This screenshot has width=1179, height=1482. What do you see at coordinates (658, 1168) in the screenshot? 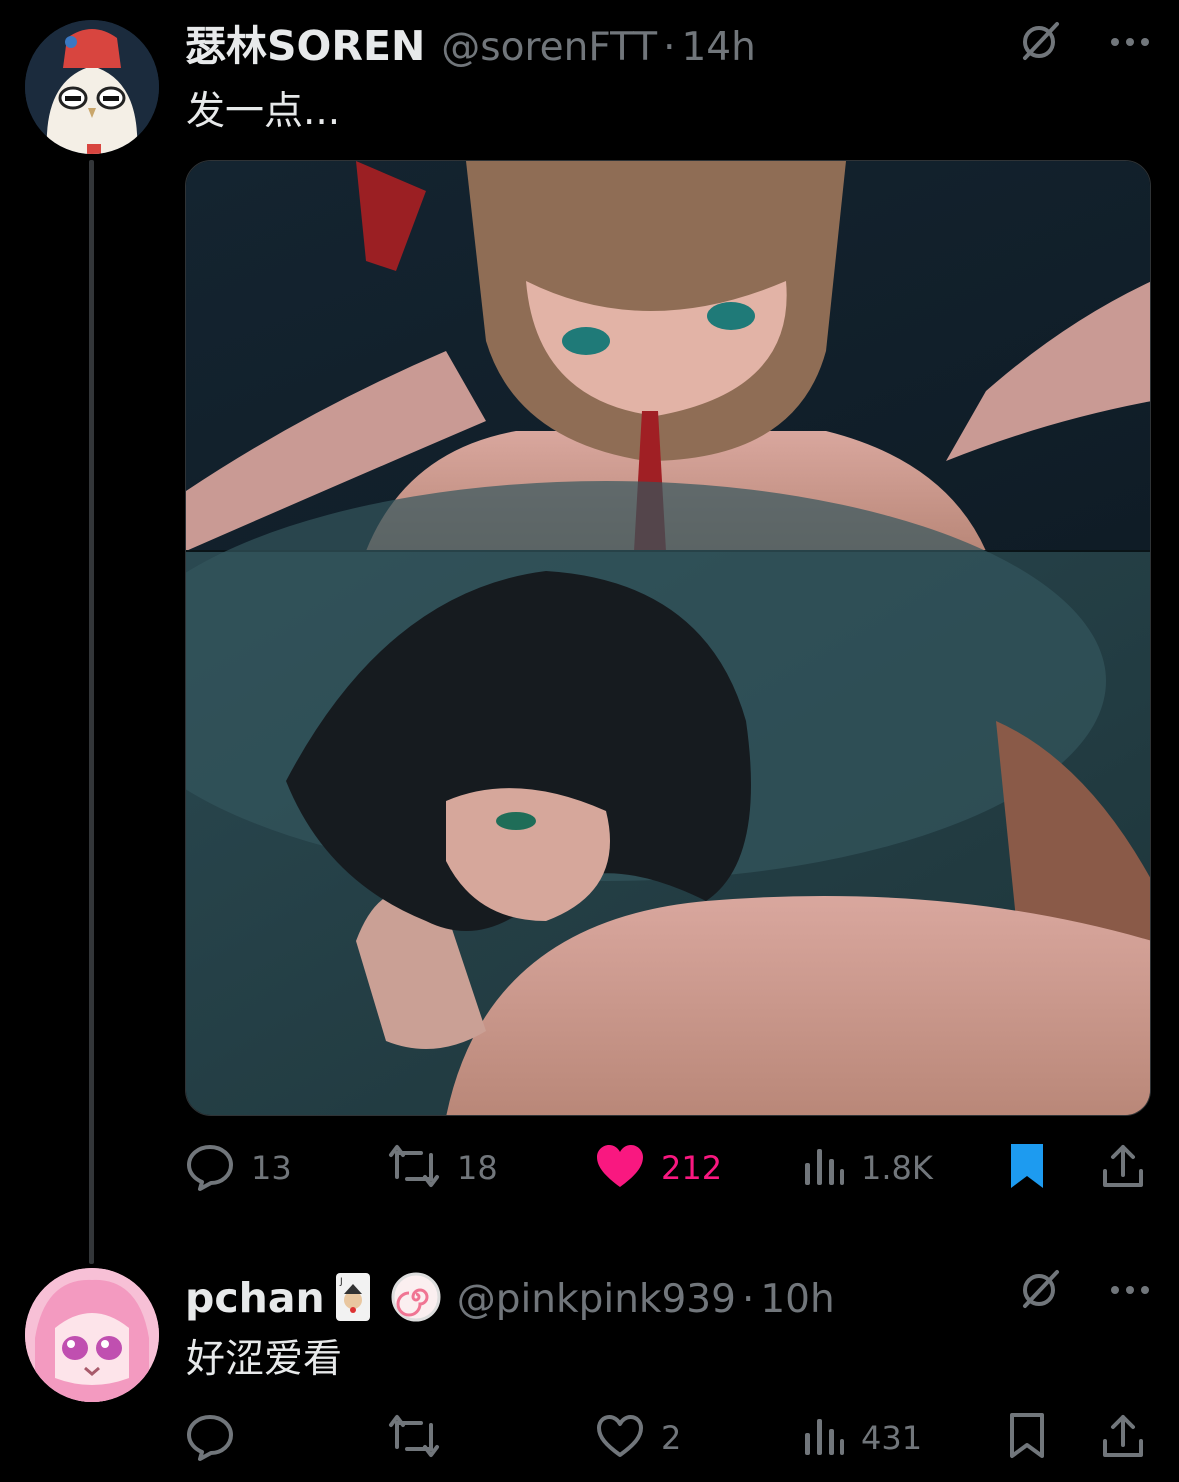
I see `like-button: 212` at bounding box center [658, 1168].